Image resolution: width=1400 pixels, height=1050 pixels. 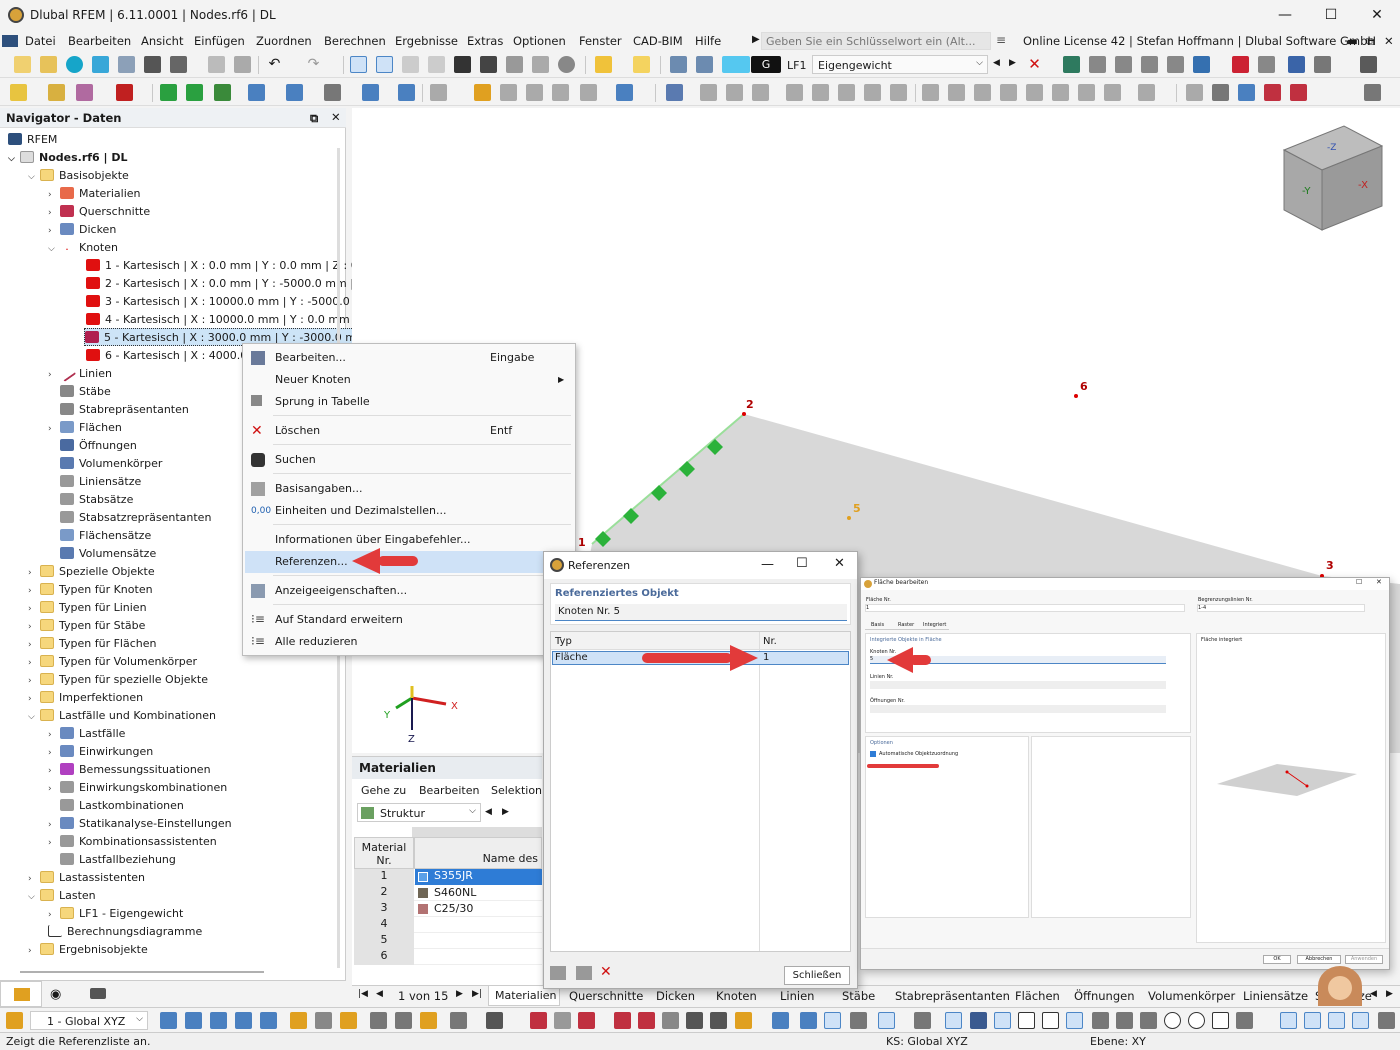 I want to click on cut-icon, so click(x=670, y=1020).